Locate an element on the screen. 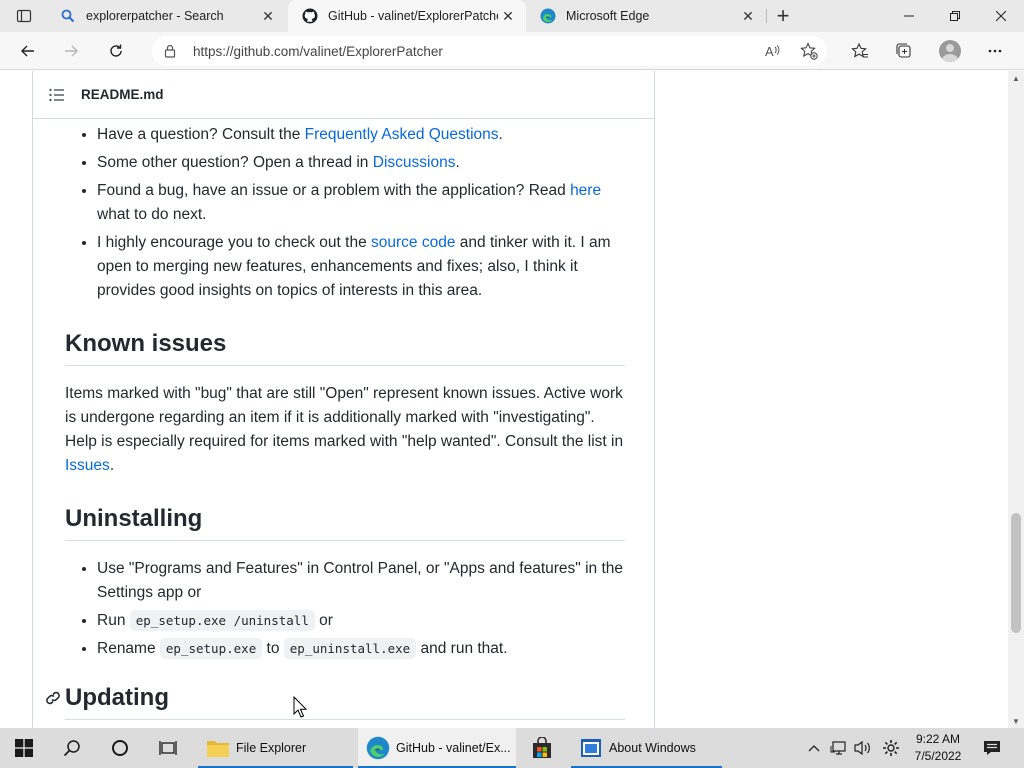 This screenshot has height=768, width=1024. issues-link: Issues is located at coordinates (87, 465).